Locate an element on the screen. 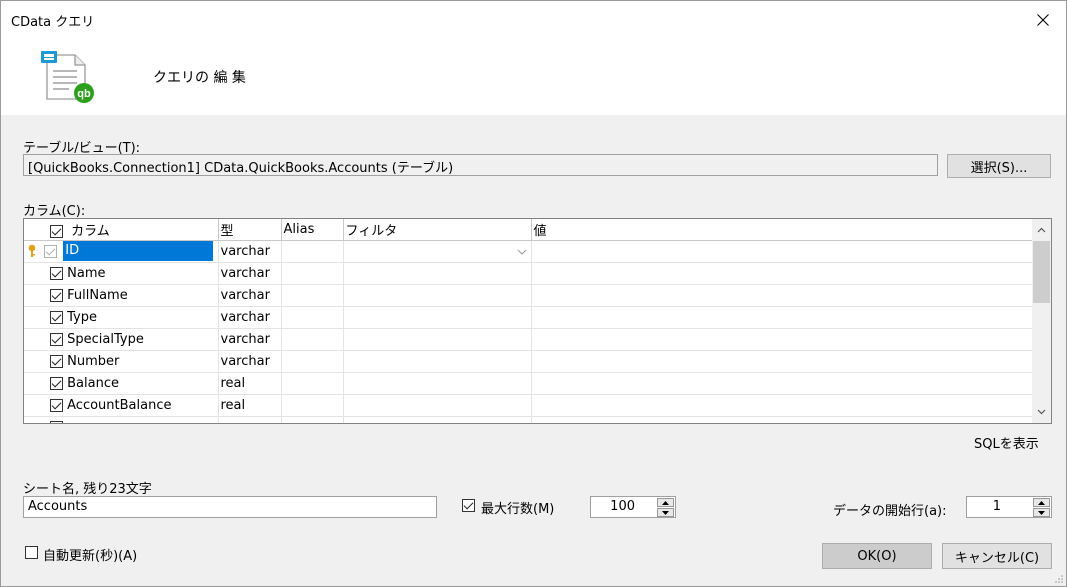 This screenshot has height=587, width=1067. column-name: SpecialType is located at coordinates (105, 339).